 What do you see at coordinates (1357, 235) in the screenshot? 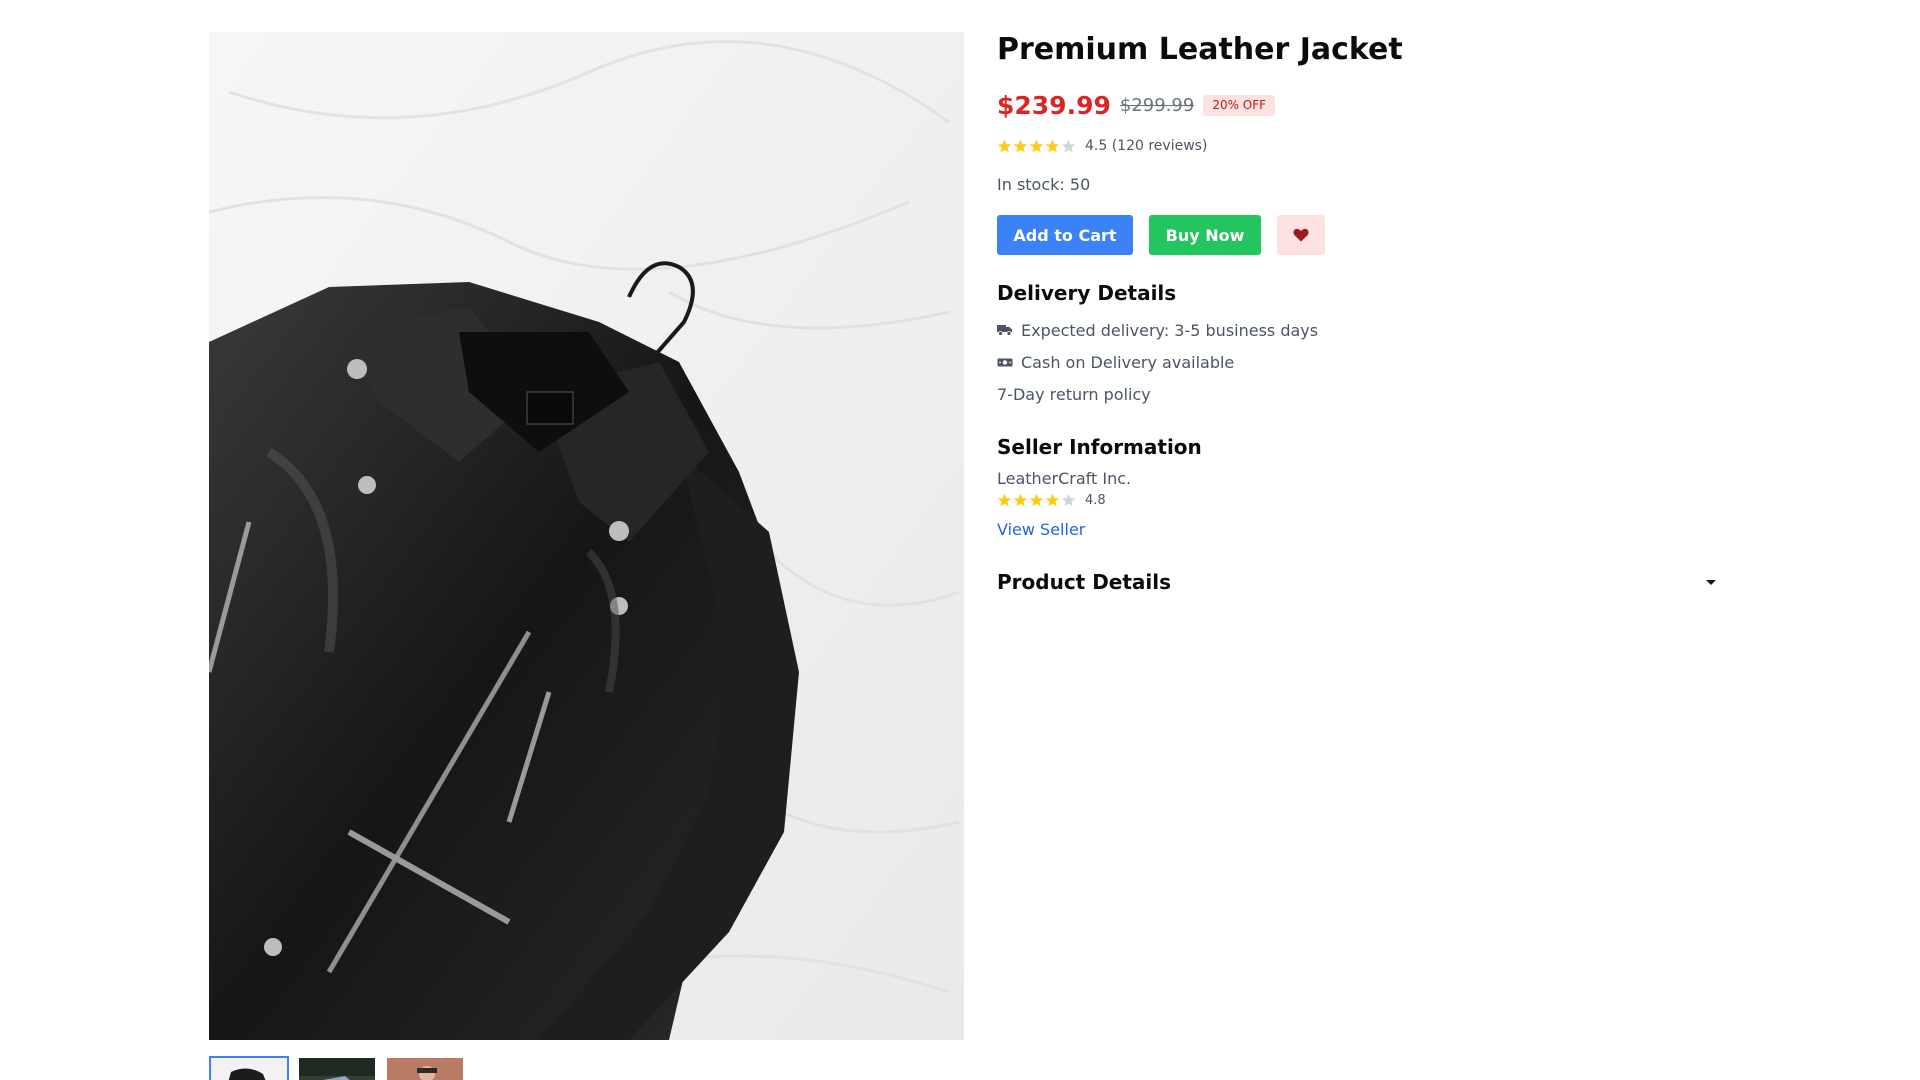
I see `action-buttons: Add to Cart Buy Now` at bounding box center [1357, 235].